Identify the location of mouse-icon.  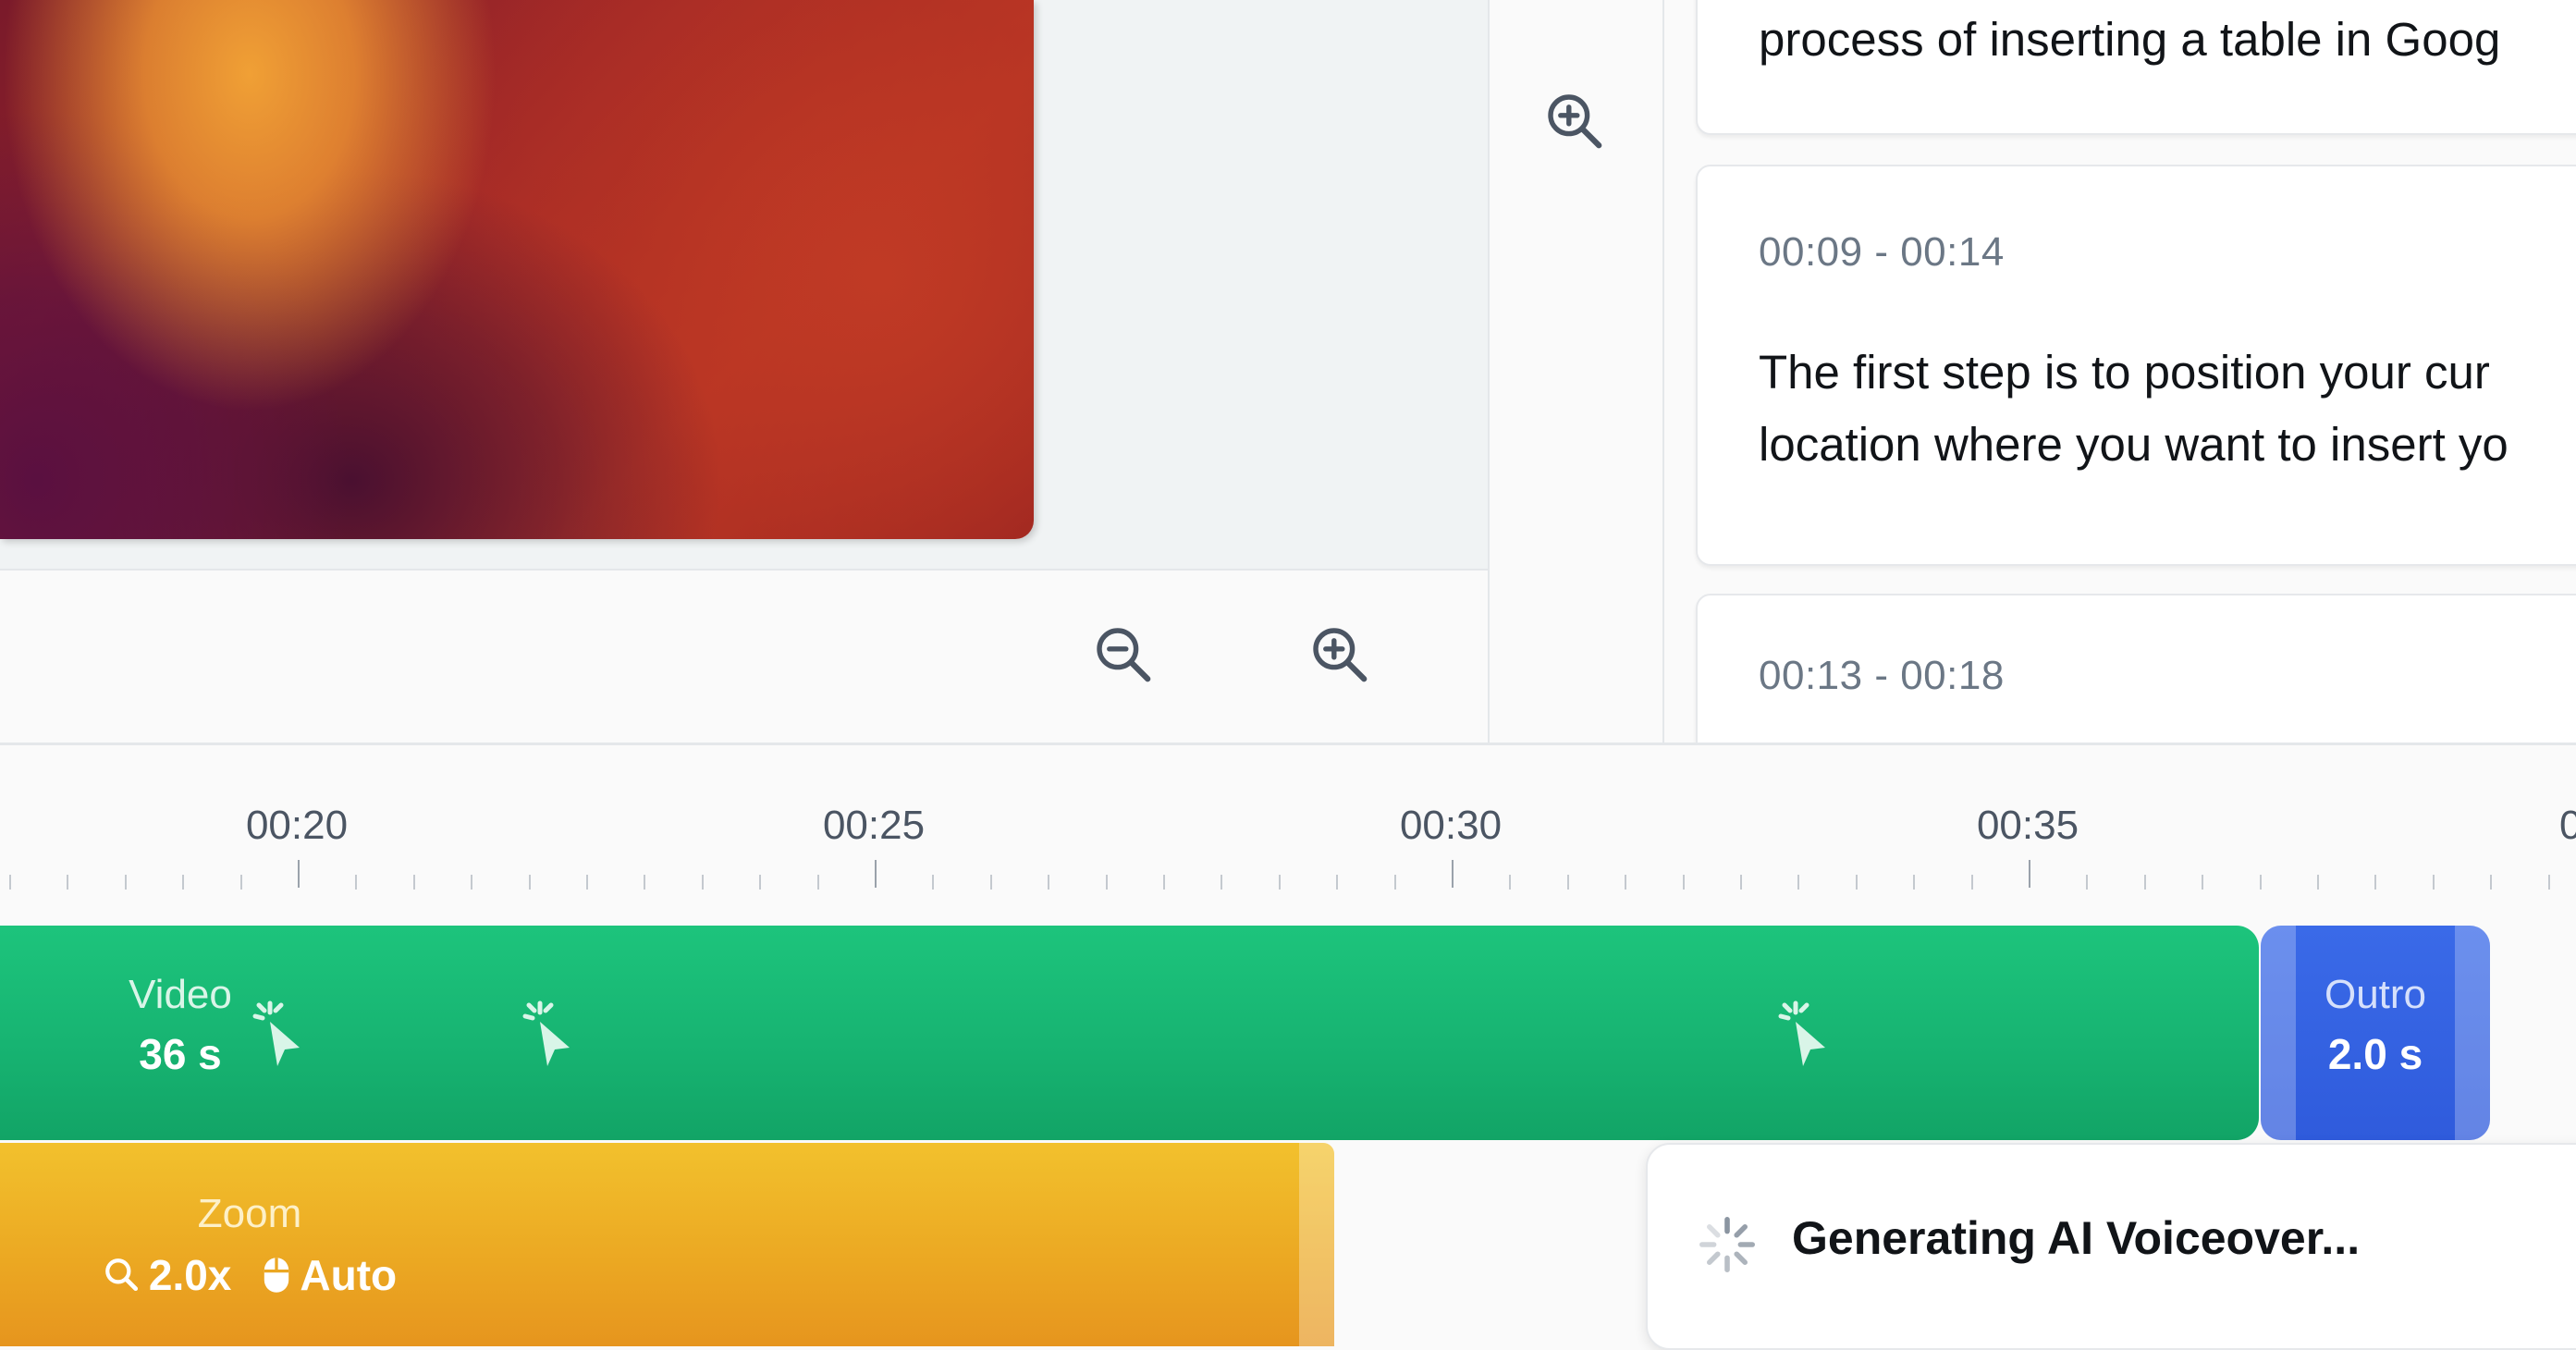
(277, 1276).